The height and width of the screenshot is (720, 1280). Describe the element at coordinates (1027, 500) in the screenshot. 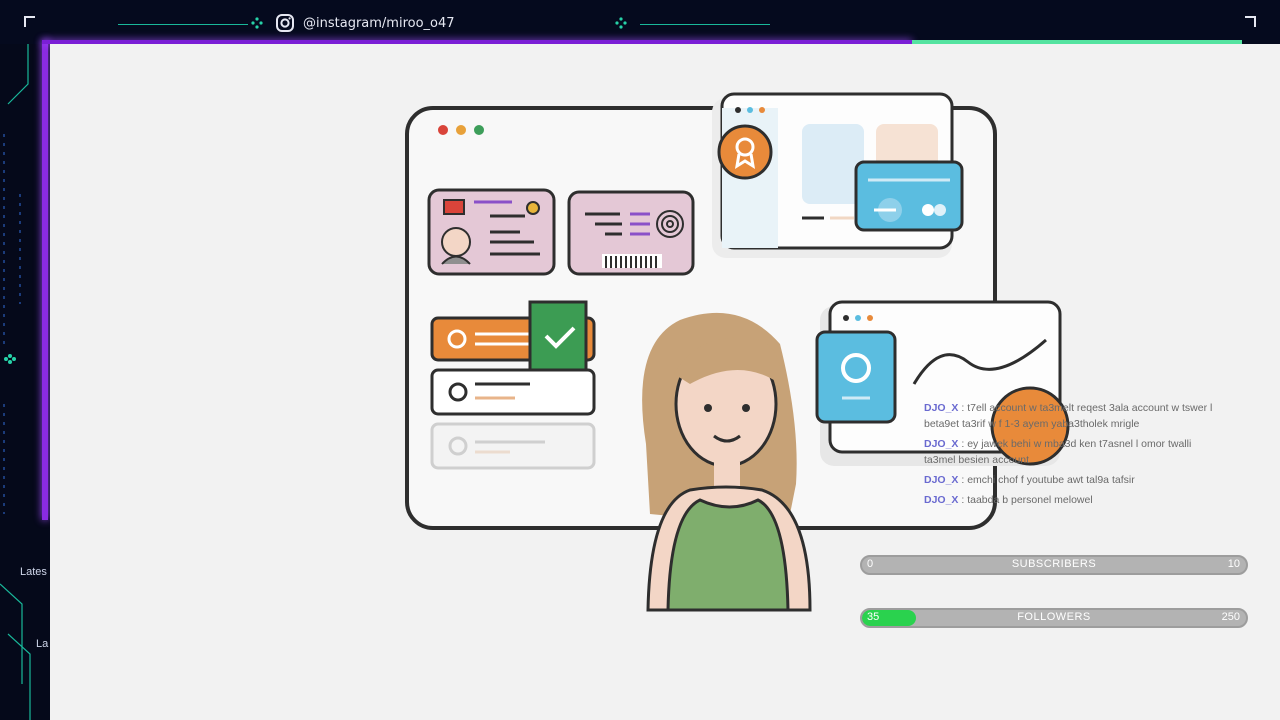

I see `chat-text: : taabda b personel melowel` at that location.